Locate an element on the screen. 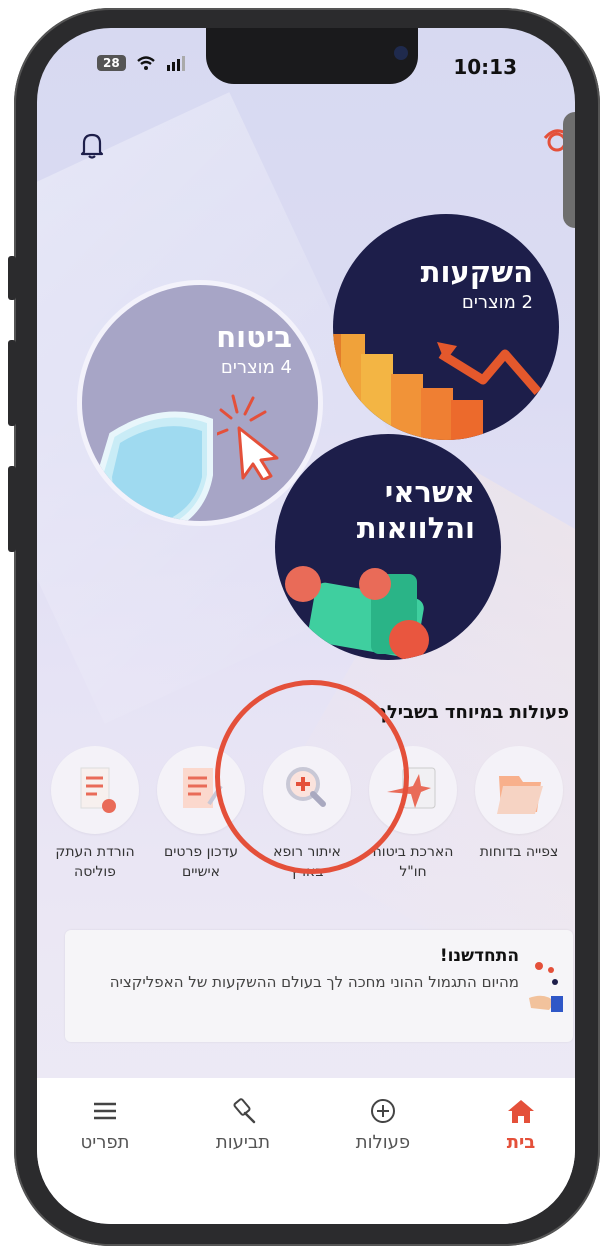  investments-card: השקעות 2 מוצרים is located at coordinates (446, 327).